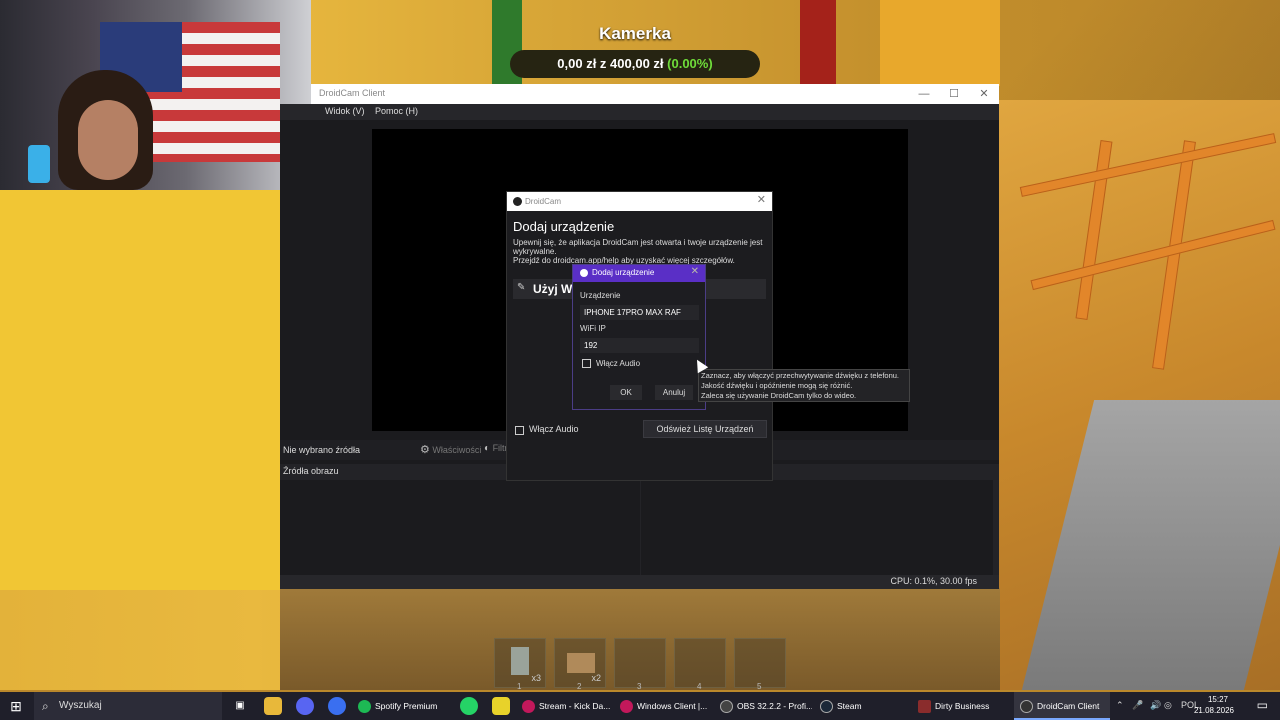 The width and height of the screenshot is (1280, 720). Describe the element at coordinates (39, 164) in the screenshot. I see `lamp` at that location.